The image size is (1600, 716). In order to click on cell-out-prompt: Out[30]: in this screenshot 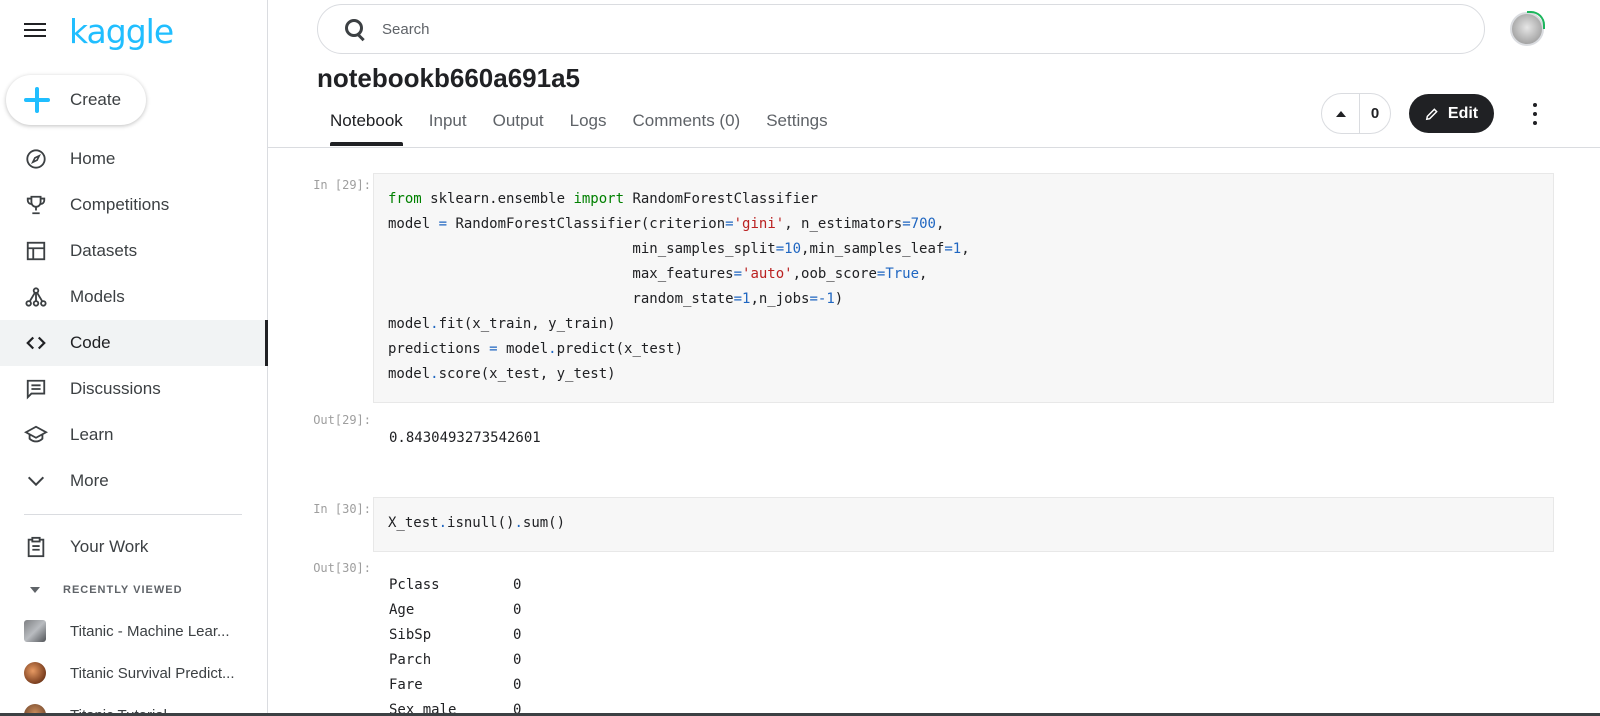, I will do `click(342, 568)`.